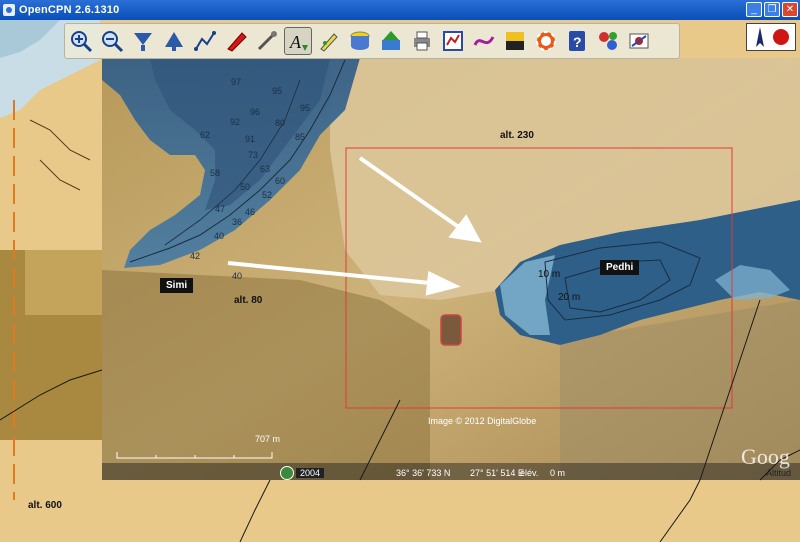 This screenshot has width=800, height=542. I want to click on track-icon, so click(484, 41).